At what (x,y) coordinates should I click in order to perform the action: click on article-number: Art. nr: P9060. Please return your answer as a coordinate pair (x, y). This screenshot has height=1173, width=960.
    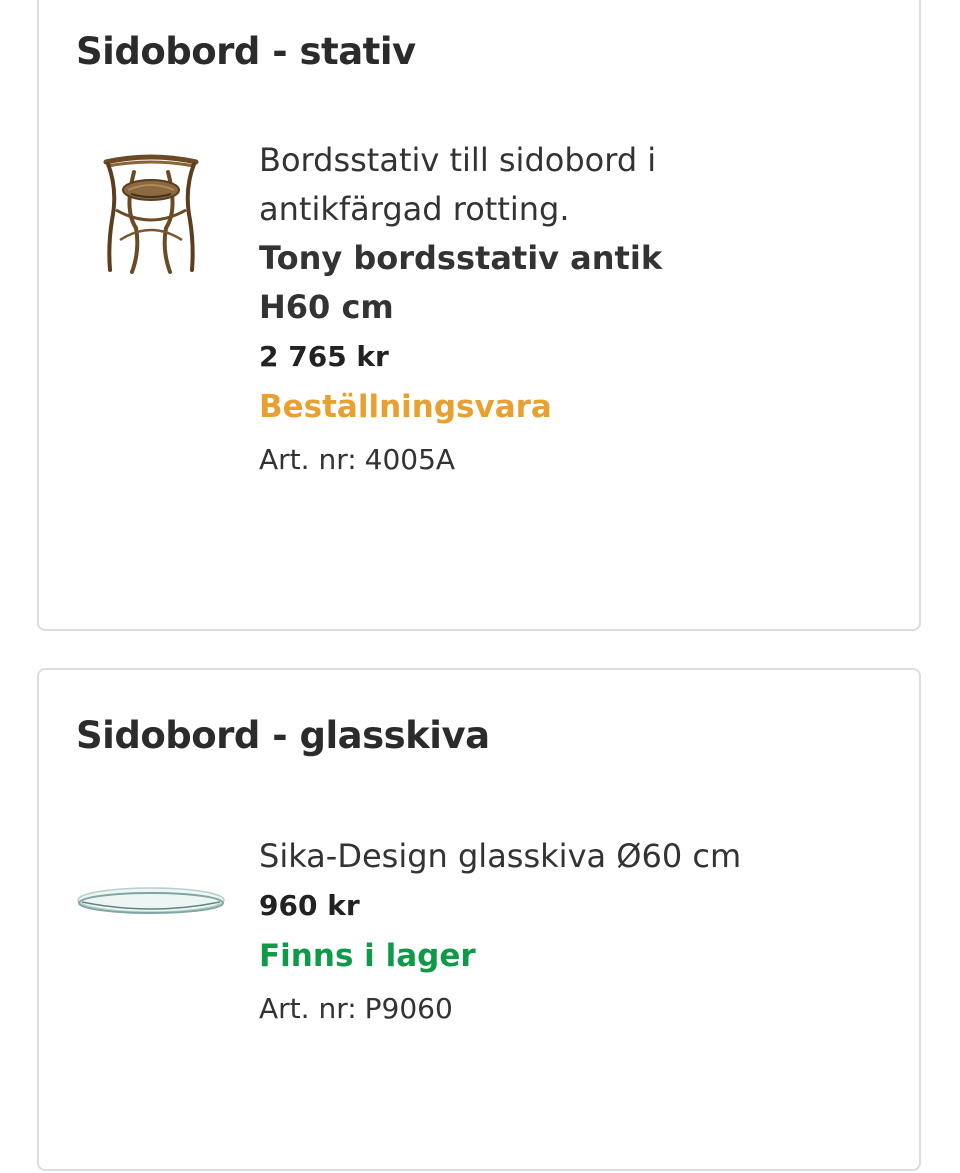
    Looking at the image, I should click on (499, 1009).